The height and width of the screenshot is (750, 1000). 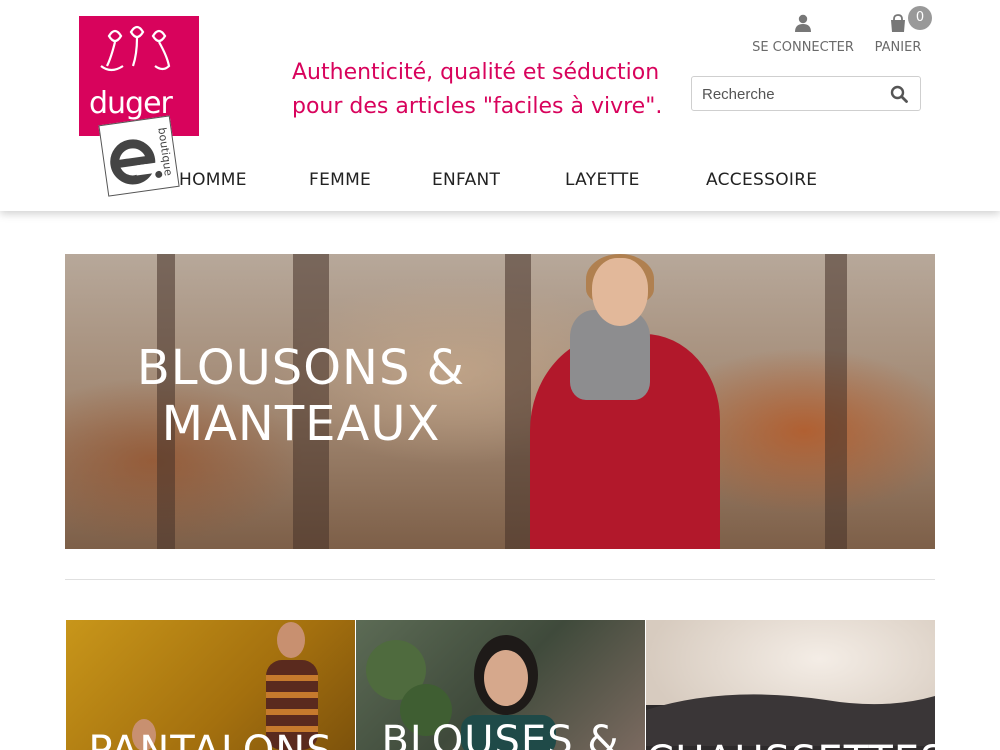 I want to click on sign-in-label: SE CONNECTER, so click(x=803, y=47).